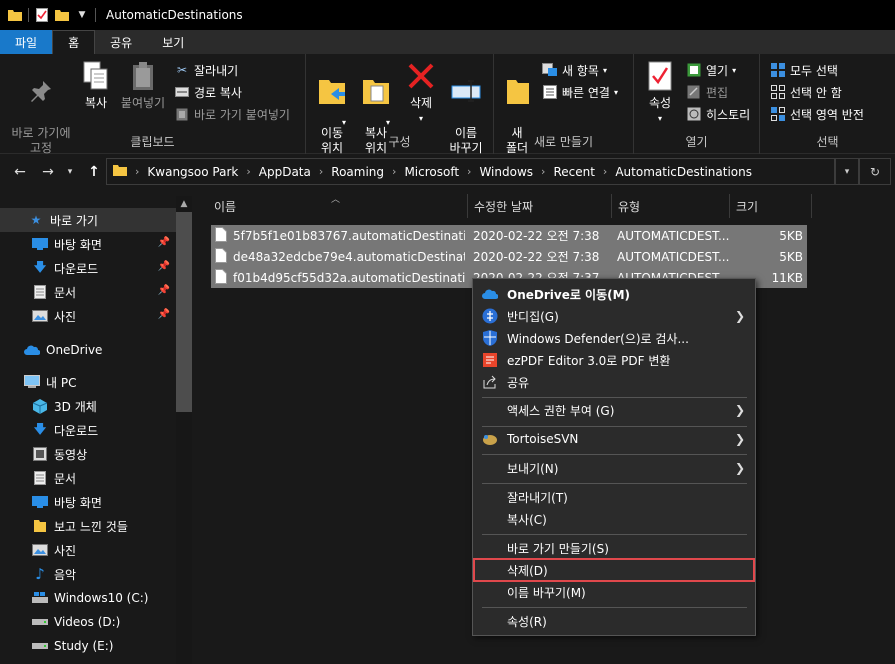 The width and height of the screenshot is (895, 664). I want to click on up-arrow-icon: ↑, so click(94, 172).